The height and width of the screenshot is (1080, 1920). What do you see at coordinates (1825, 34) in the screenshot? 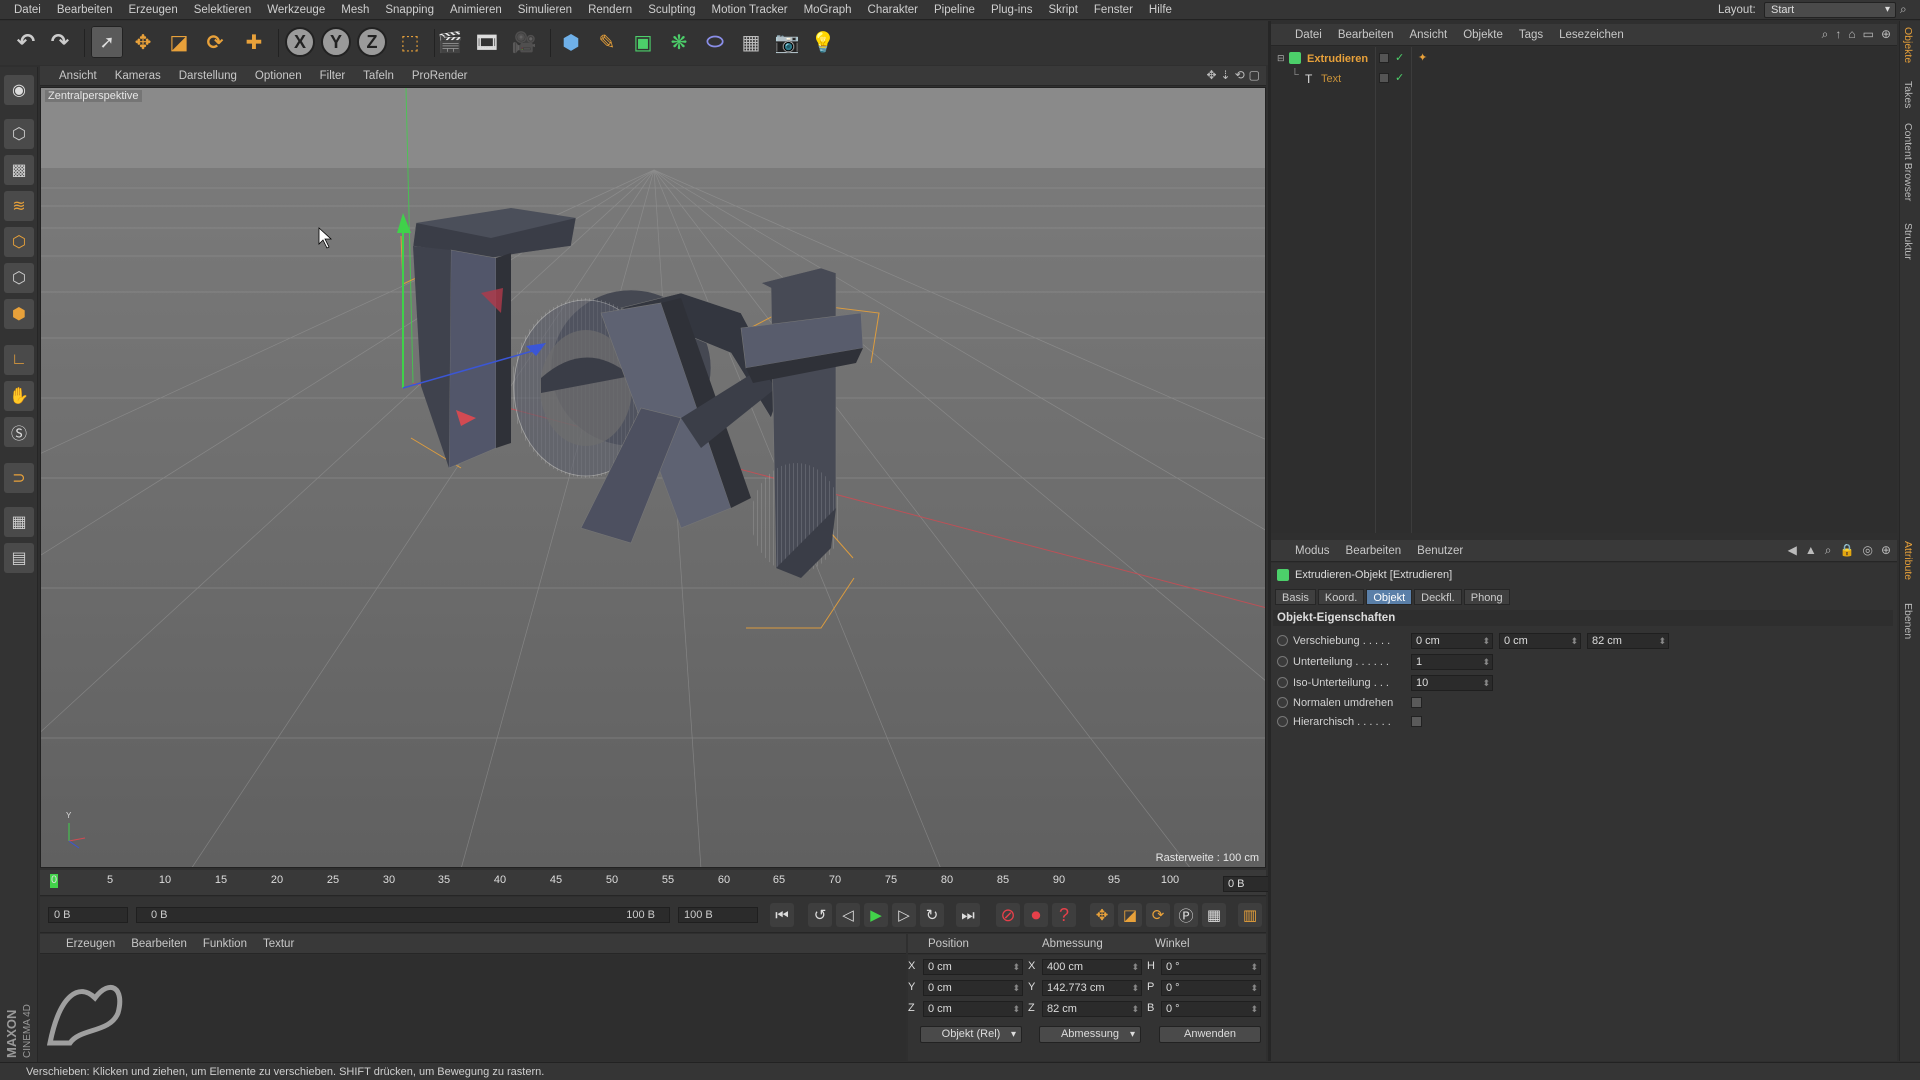
I see `search-icon: ⌕` at bounding box center [1825, 34].